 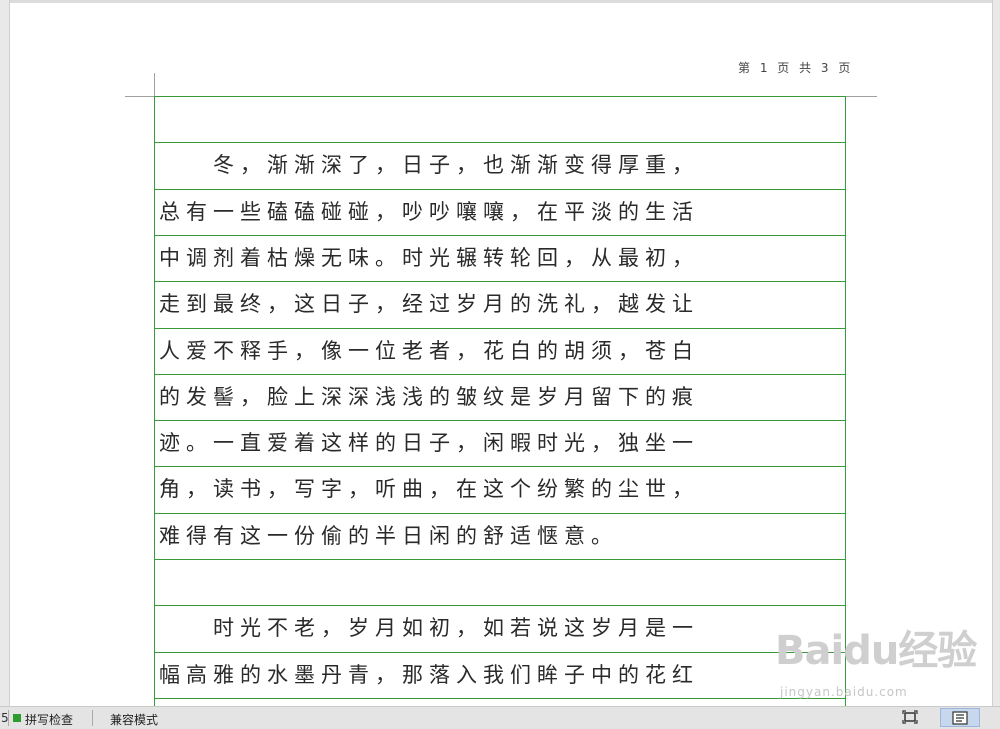 I want to click on baidu-watermark-logo: Baidu经验, so click(x=876, y=651).